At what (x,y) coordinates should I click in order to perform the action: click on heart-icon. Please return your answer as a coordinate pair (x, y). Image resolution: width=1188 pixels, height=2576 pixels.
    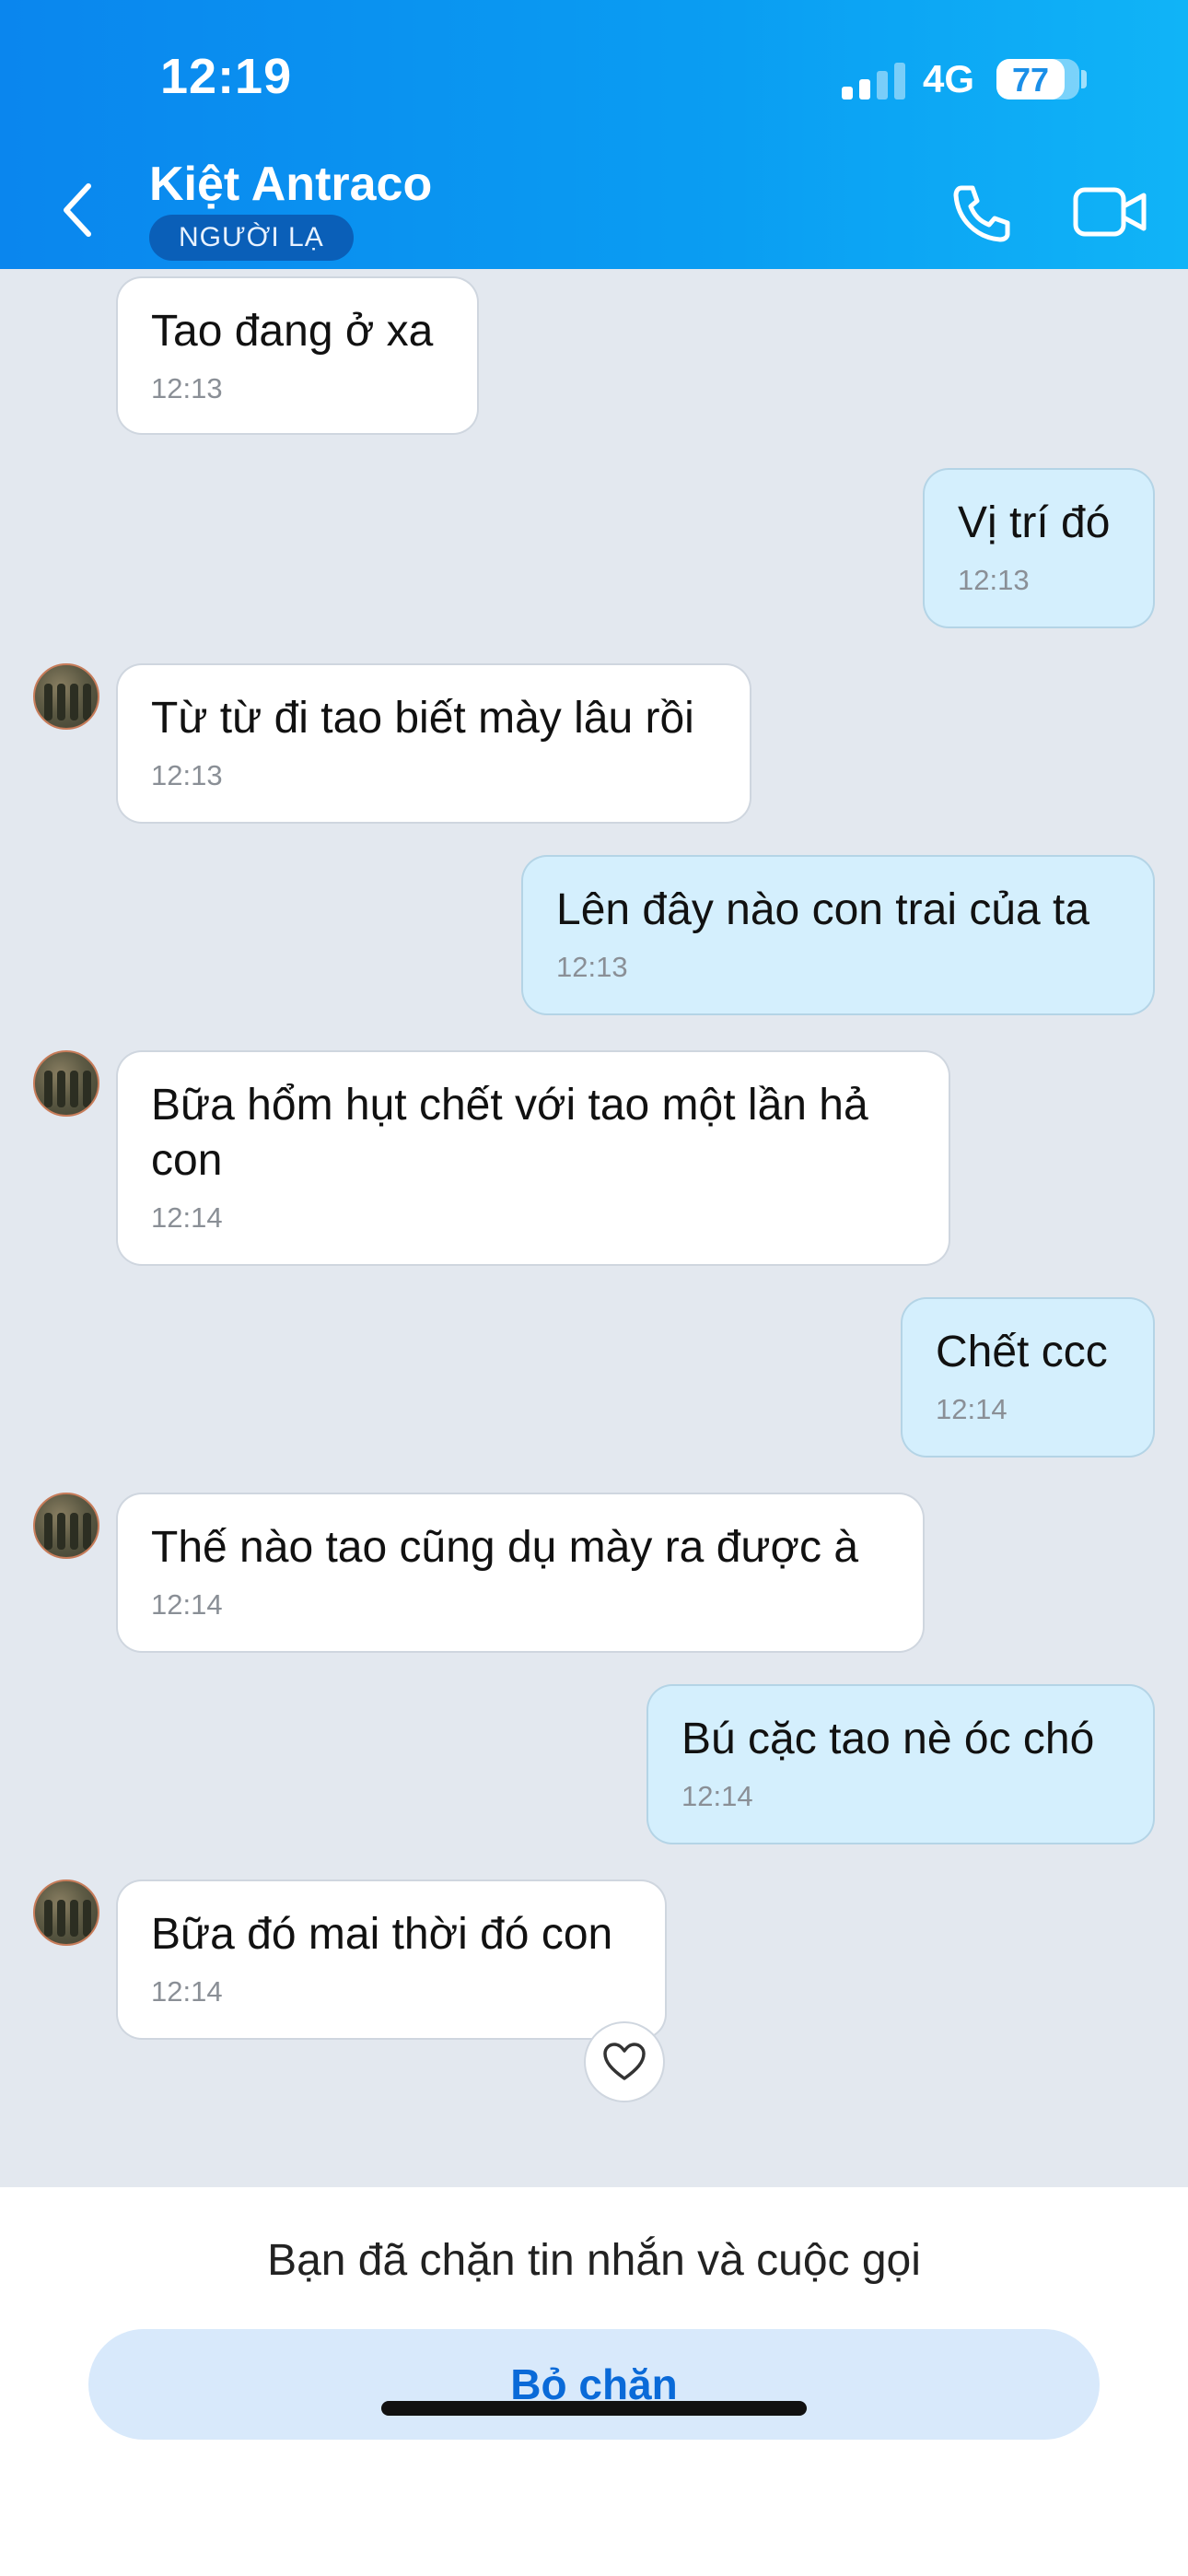
    Looking at the image, I should click on (624, 2061).